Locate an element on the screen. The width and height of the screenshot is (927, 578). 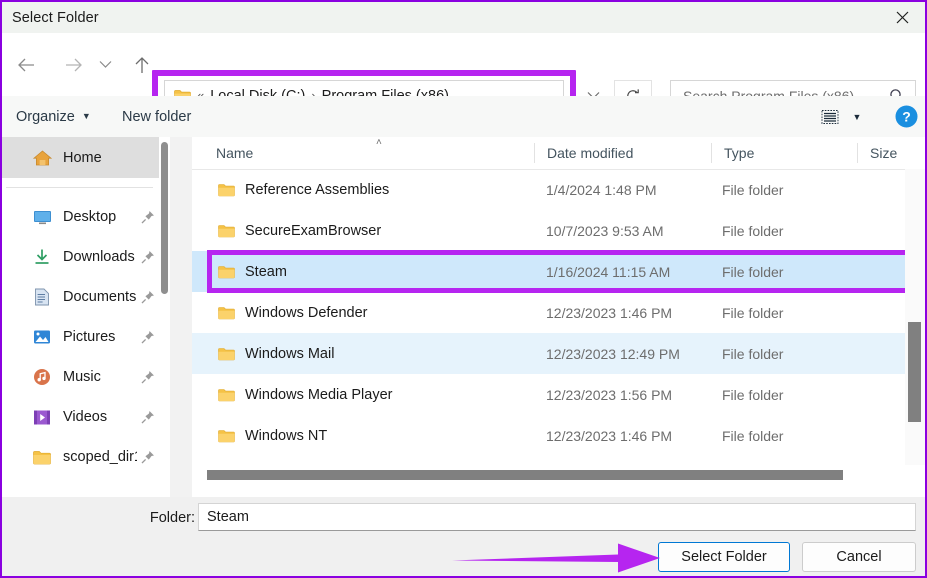
sidebar-item-label: Downloads is located at coordinates (99, 257).